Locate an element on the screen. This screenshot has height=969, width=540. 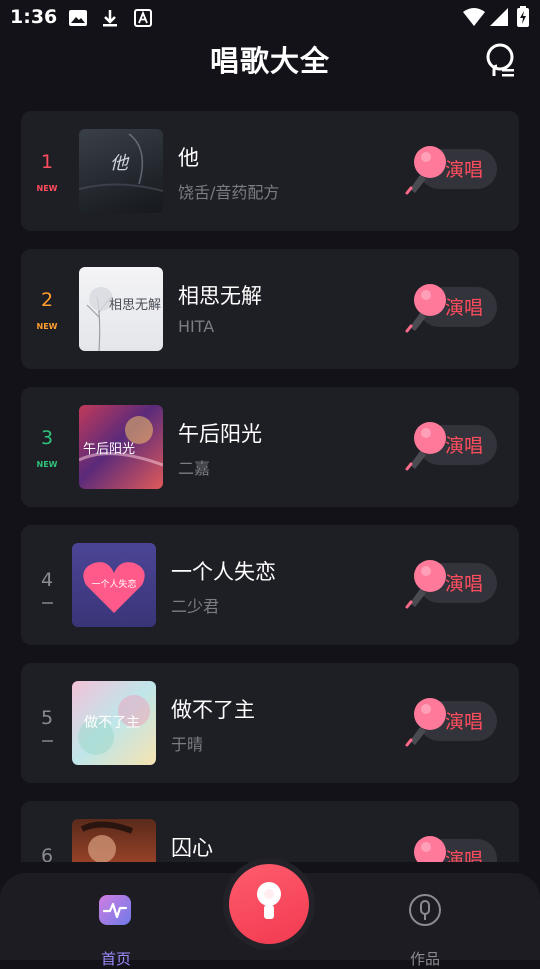
song-card: 5 做不了主 做不了主 于晴 演唱 is located at coordinates (270, 723).